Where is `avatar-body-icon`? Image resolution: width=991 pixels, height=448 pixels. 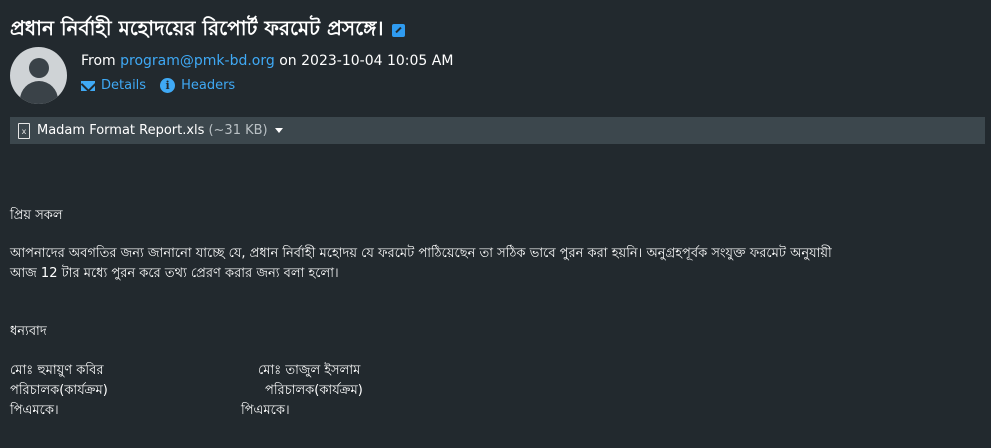 avatar-body-icon is located at coordinates (39, 92).